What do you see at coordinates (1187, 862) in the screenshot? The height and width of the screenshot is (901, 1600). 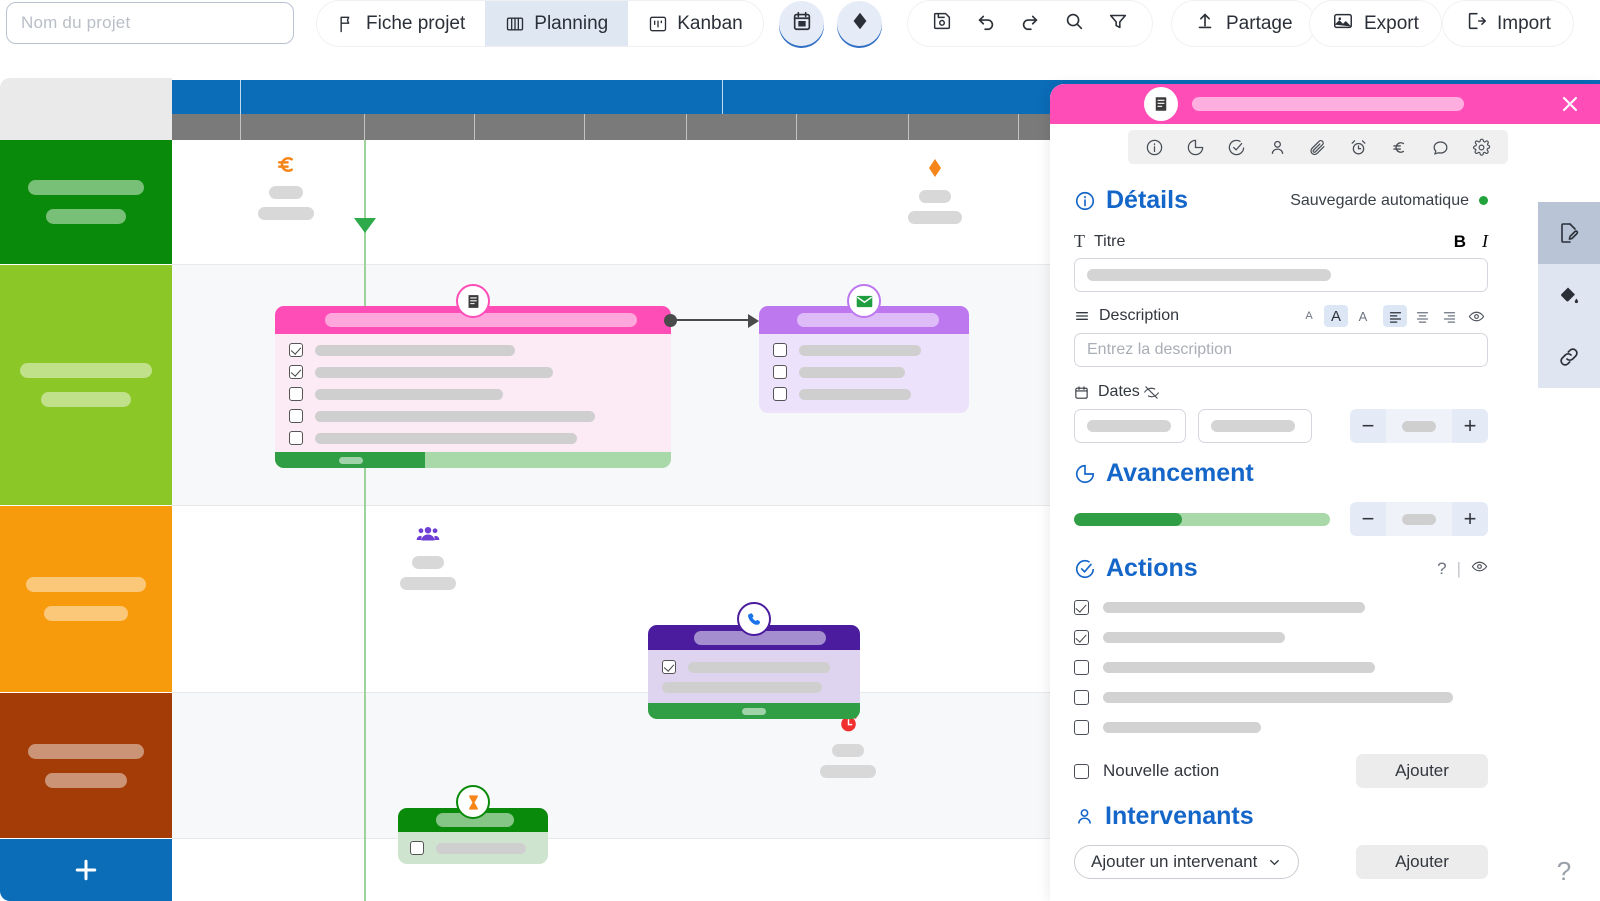 I see `intervenant-select: Ajouter un intervenant` at bounding box center [1187, 862].